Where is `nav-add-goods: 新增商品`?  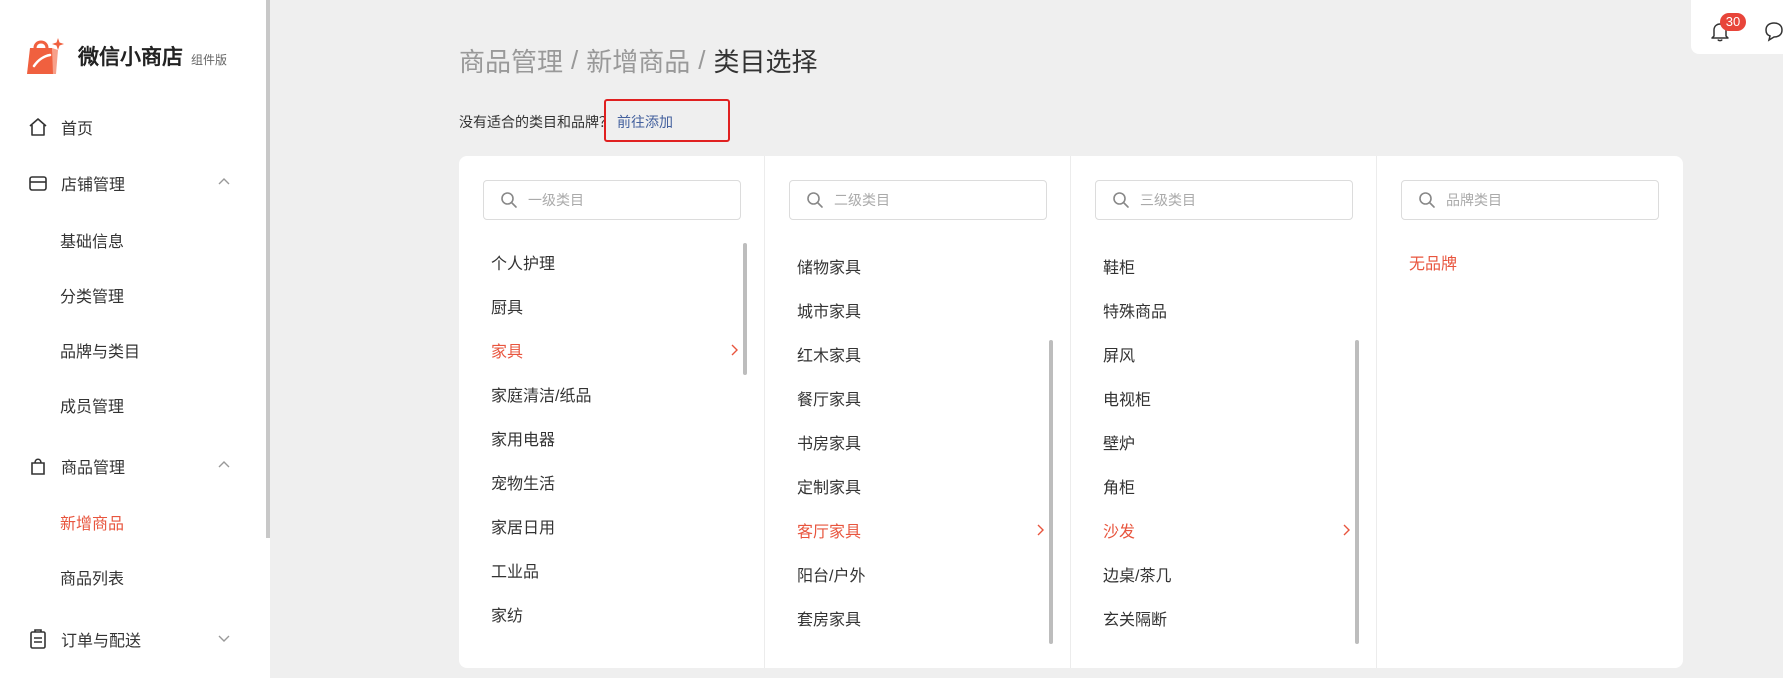 nav-add-goods: 新增商品 is located at coordinates (92, 522).